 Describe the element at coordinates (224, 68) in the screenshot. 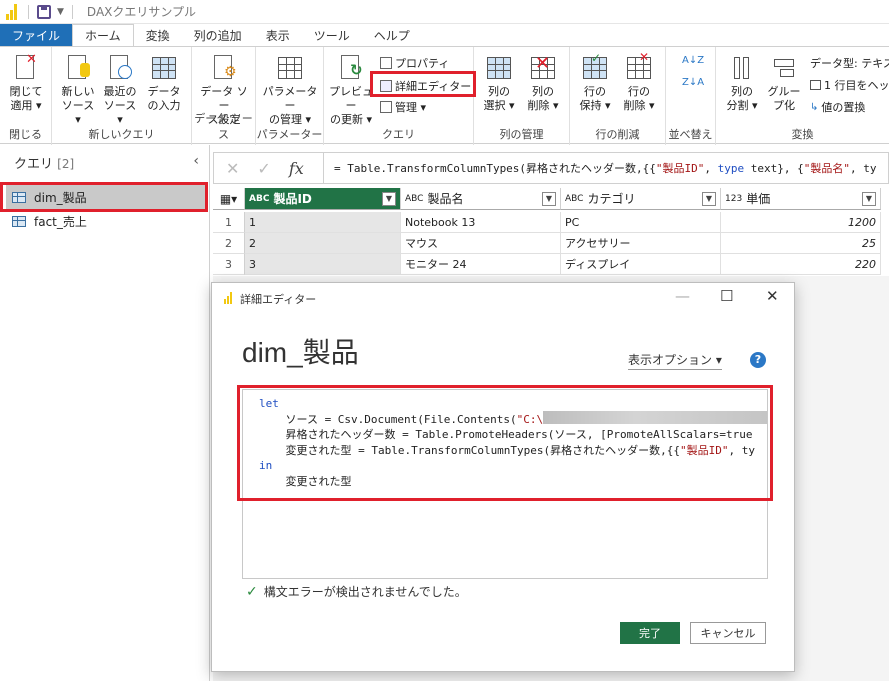

I see `datasource-settings-icon: ⚙` at that location.